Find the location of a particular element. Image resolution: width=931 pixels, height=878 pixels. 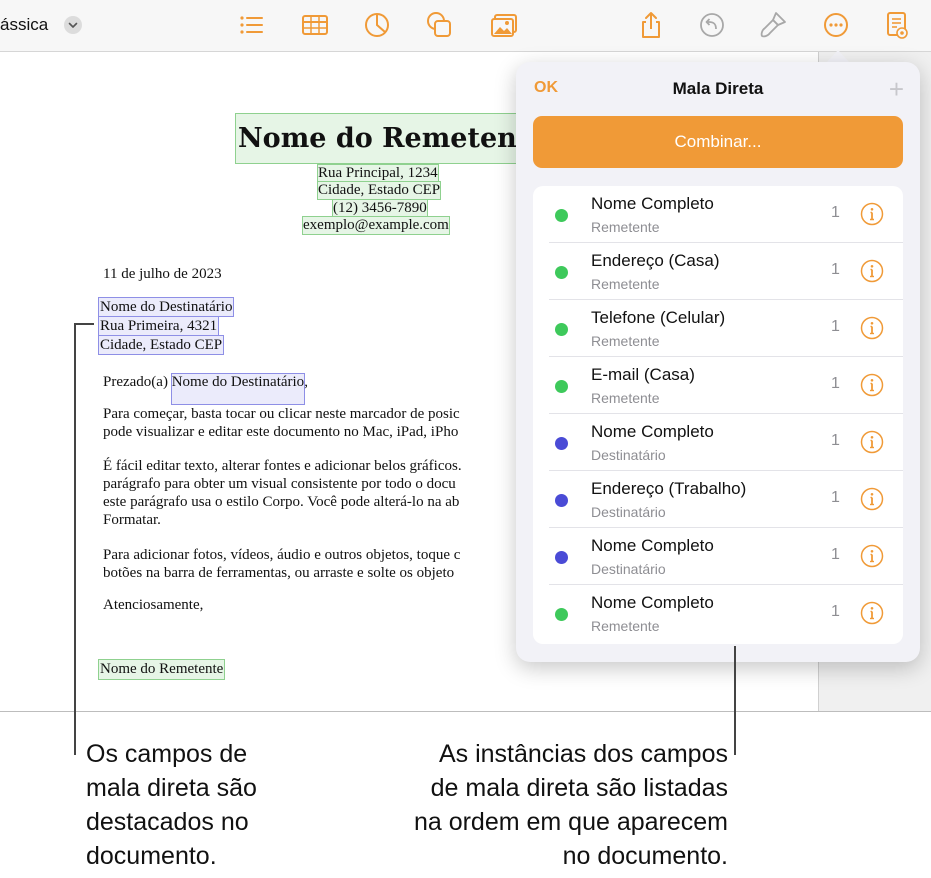

sender-city-field: Cidade, Estado CEP is located at coordinates (379, 190).